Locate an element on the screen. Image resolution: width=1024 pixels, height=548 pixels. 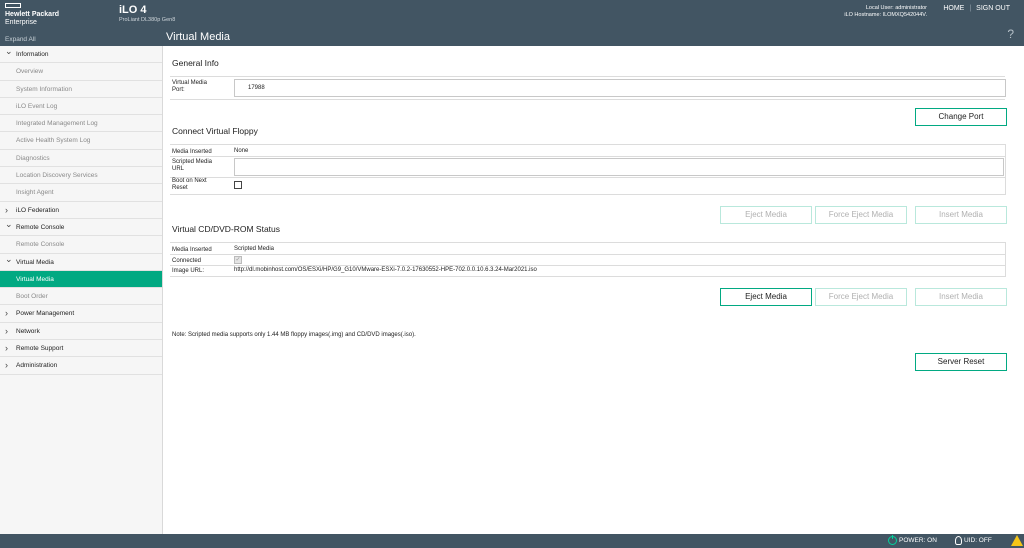
sidebar-section-information: ⌄ Information is located at coordinates (81, 55).